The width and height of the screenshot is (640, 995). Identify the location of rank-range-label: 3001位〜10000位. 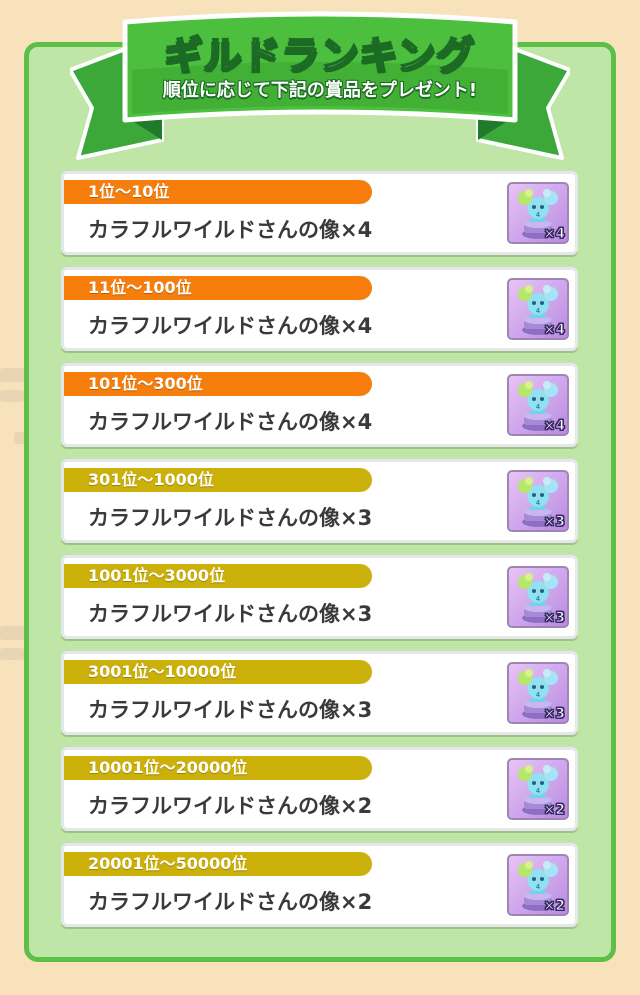
(218, 672).